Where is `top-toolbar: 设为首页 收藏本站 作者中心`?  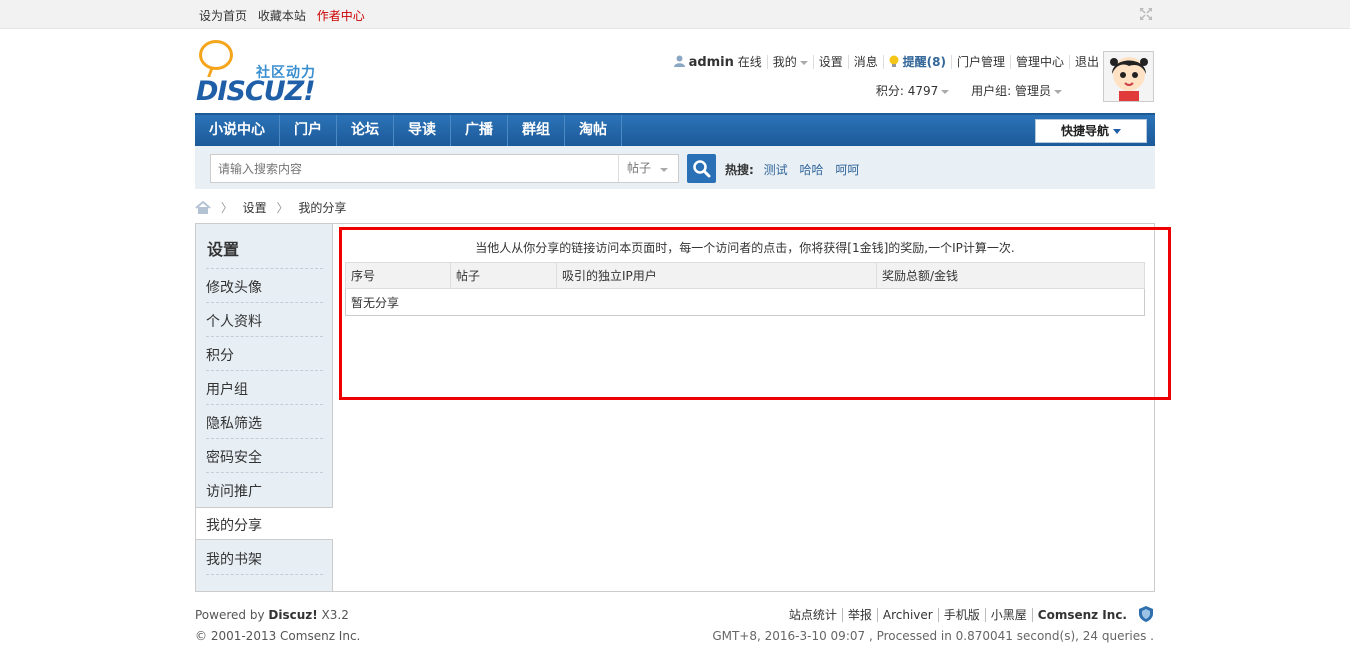 top-toolbar: 设为首页 收藏本站 作者中心 is located at coordinates (675, 14).